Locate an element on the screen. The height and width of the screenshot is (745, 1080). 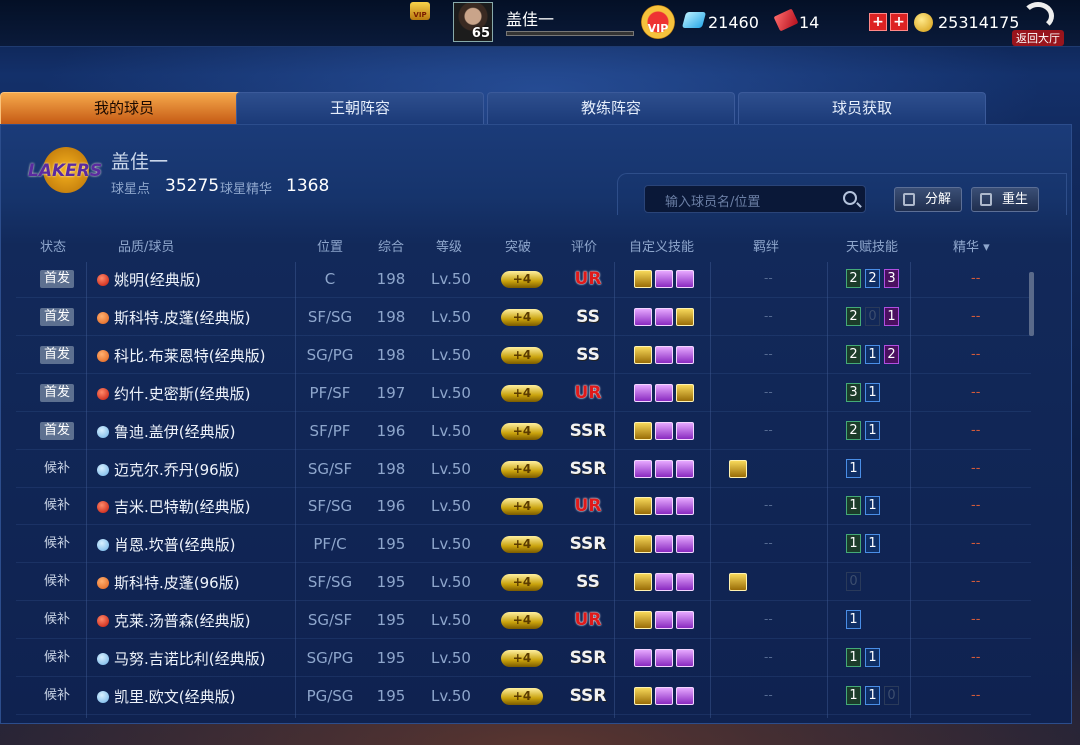
back-to-lobby-button: 返回大厅 is located at coordinates (1038, 24).